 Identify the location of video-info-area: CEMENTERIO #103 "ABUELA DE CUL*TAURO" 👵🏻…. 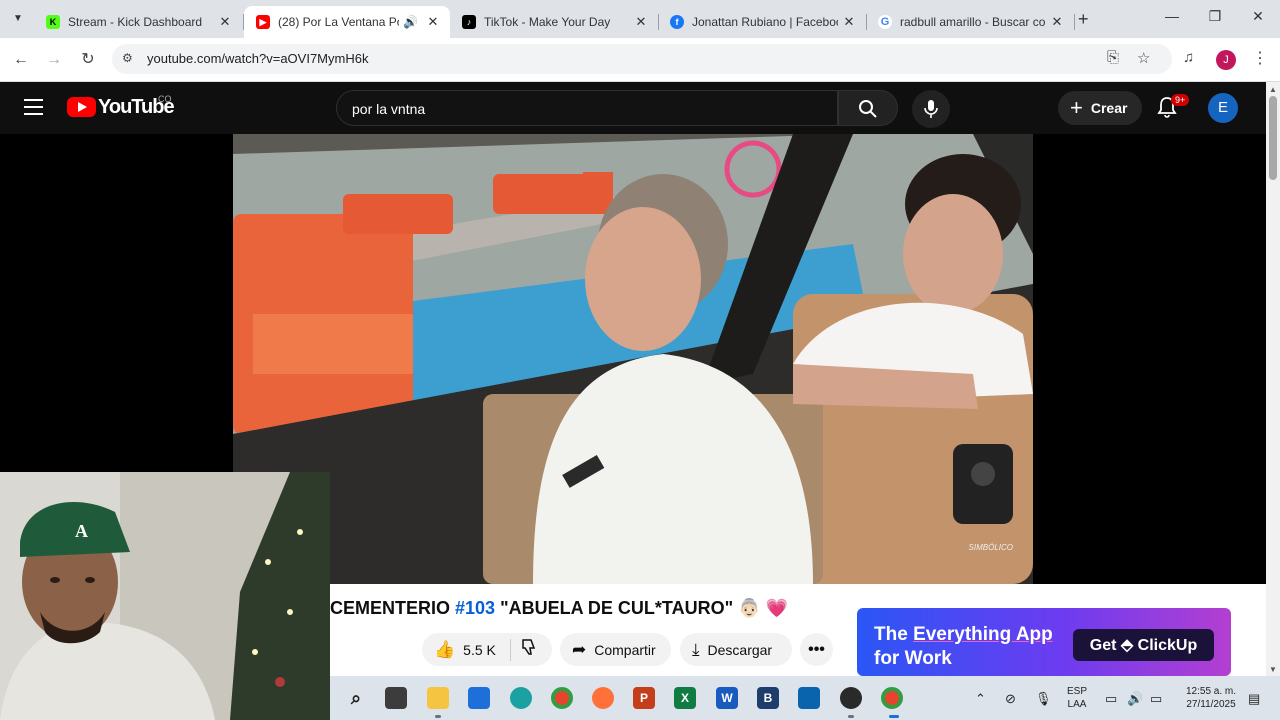
(798, 630).